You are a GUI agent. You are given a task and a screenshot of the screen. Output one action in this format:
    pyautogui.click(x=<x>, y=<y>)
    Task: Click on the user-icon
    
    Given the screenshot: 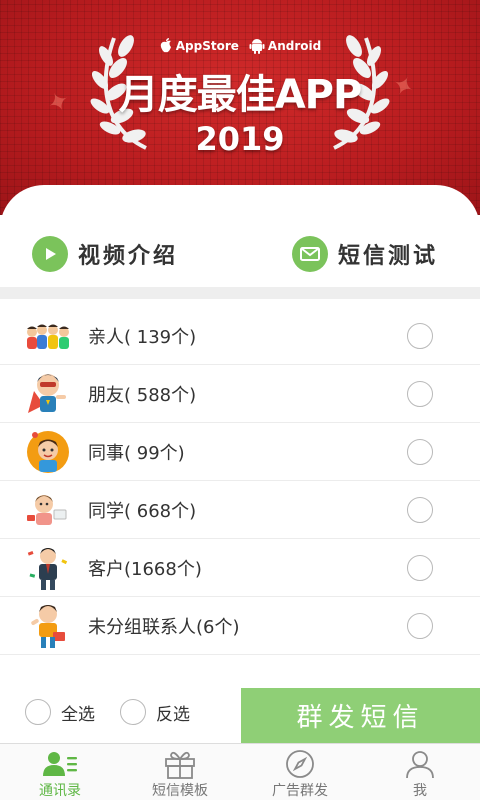 What is the action you would take?
    pyautogui.click(x=420, y=764)
    